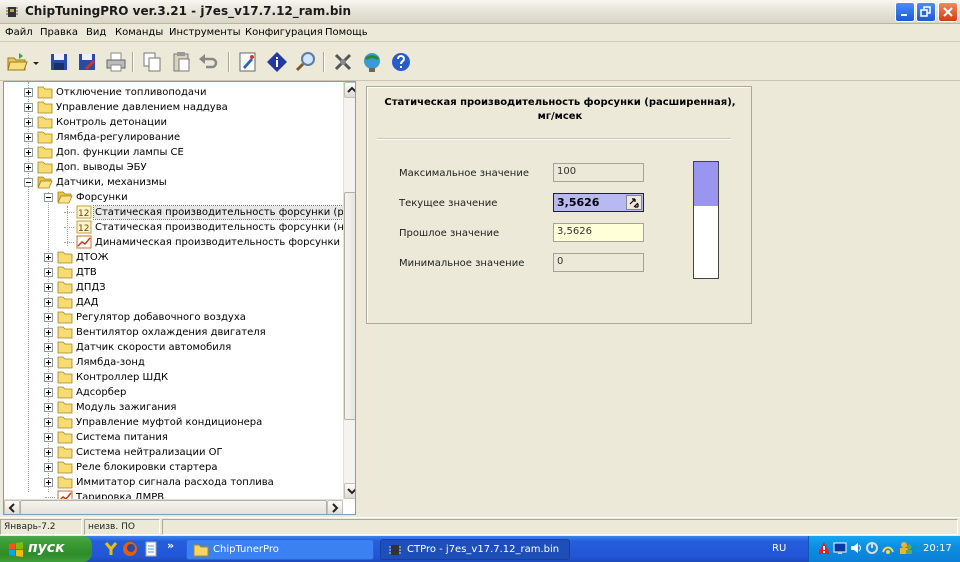 This screenshot has height=562, width=960. What do you see at coordinates (346, 32) in the screenshot?
I see `menu-help: Помощь` at bounding box center [346, 32].